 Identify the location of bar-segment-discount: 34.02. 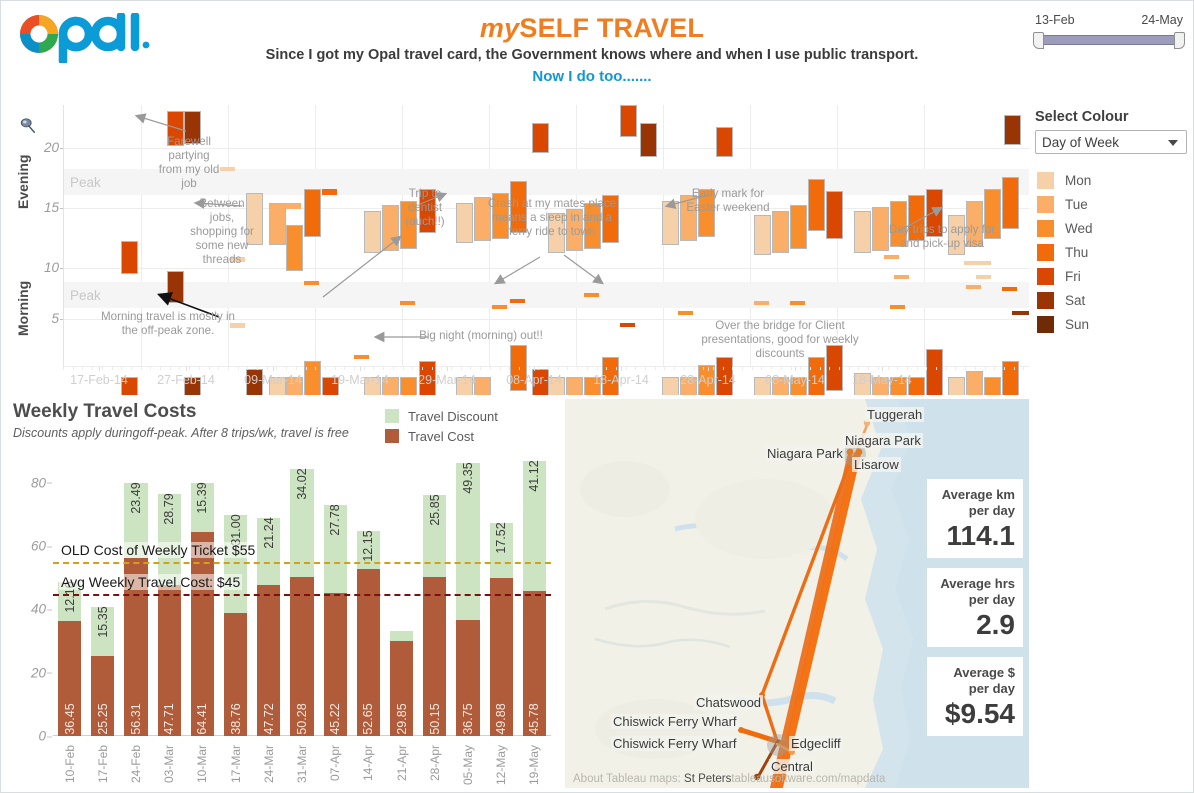
(302, 522).